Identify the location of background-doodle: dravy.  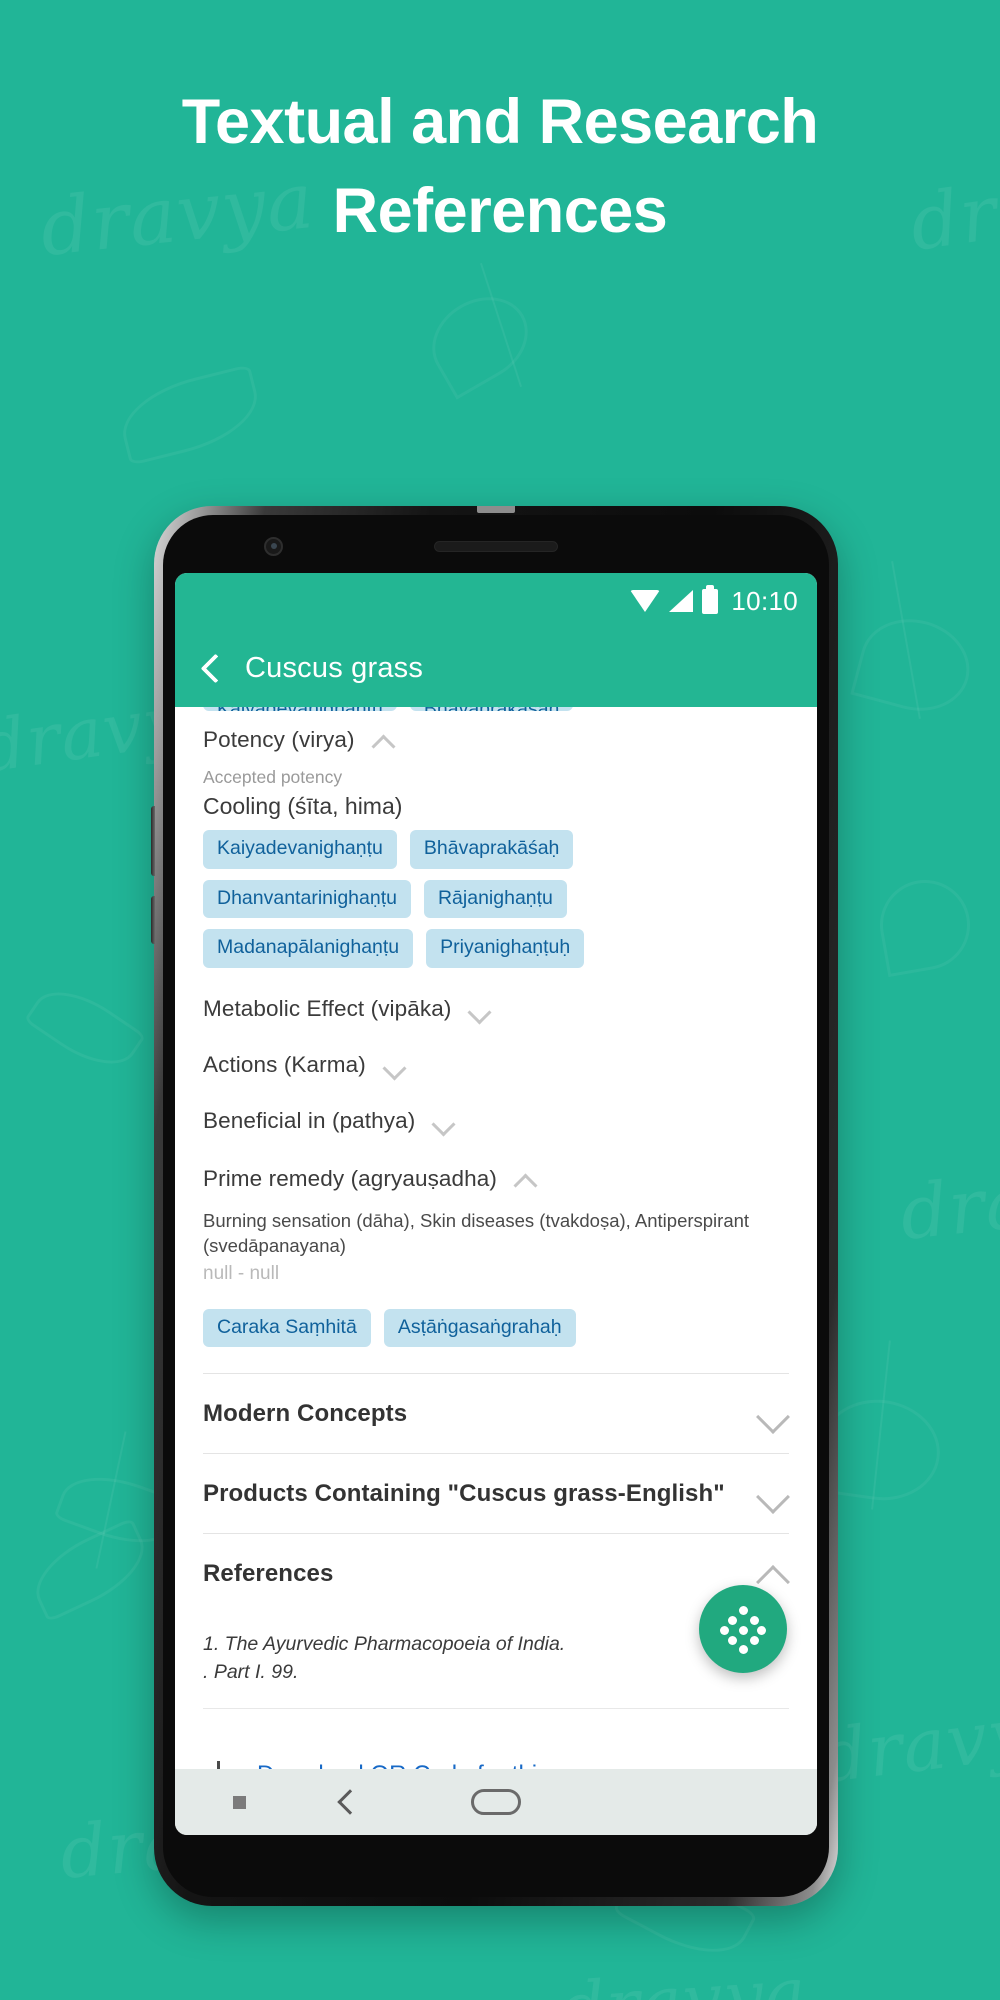
(948, 1203).